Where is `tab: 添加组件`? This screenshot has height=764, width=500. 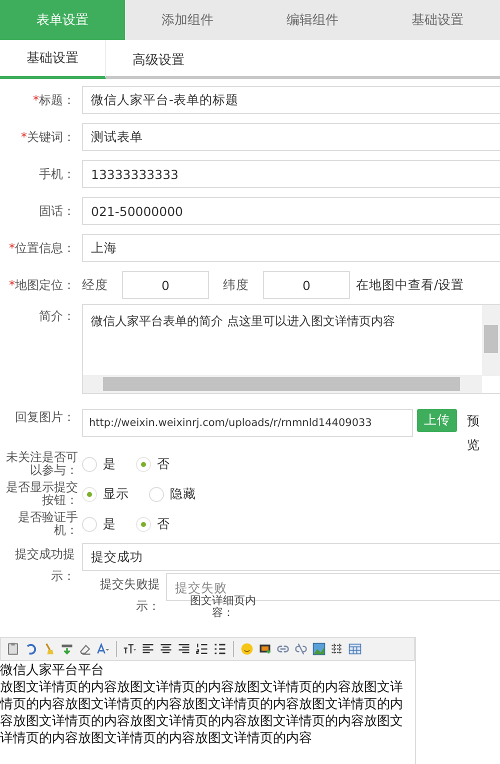 tab: 添加组件 is located at coordinates (187, 20).